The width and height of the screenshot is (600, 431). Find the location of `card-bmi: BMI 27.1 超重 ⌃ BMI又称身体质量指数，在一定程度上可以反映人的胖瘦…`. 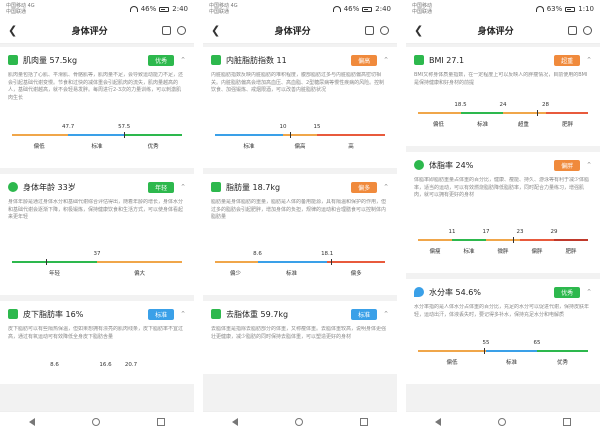

card-bmi: BMI 27.1 超重 ⌃ BMI又称身体质量指数，在一定程度上可以反映人的胖瘦… is located at coordinates (503, 96).